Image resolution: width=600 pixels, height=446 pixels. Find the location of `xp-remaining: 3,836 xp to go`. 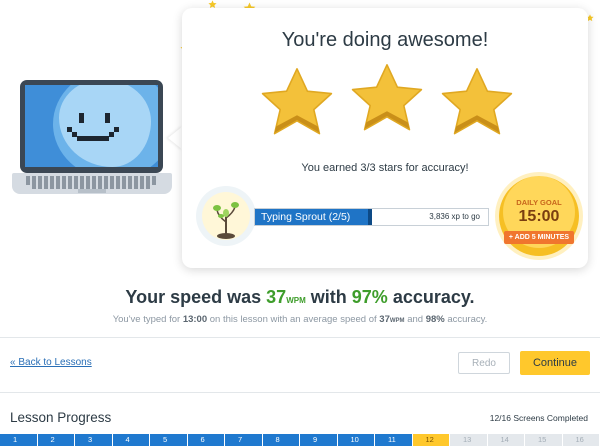

xp-remaining: 3,836 xp to go is located at coordinates (454, 216).